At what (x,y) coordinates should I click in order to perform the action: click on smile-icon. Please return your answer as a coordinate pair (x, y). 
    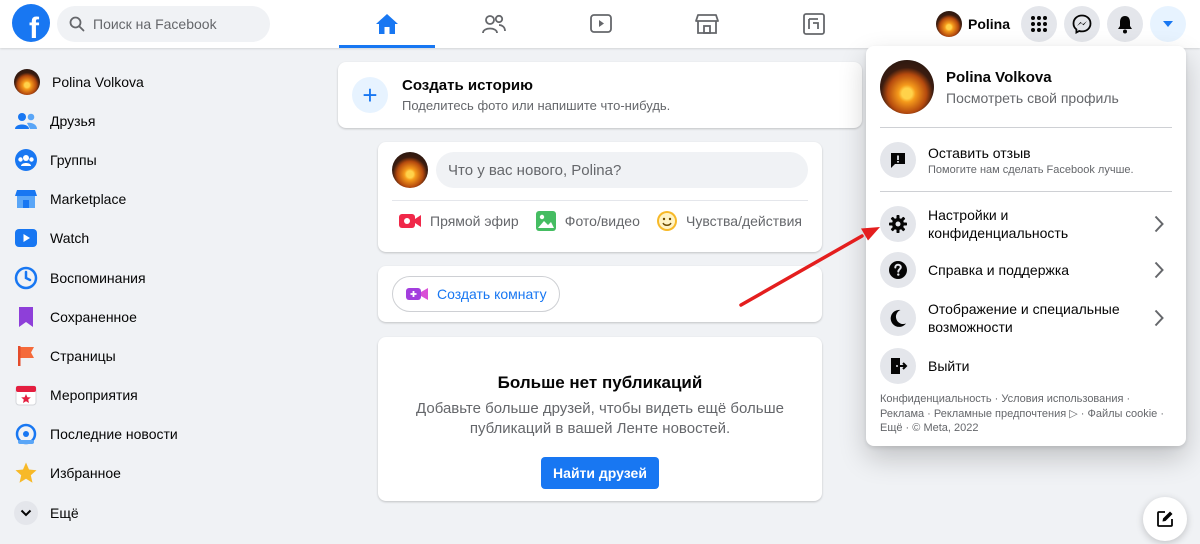
    Looking at the image, I should click on (666, 220).